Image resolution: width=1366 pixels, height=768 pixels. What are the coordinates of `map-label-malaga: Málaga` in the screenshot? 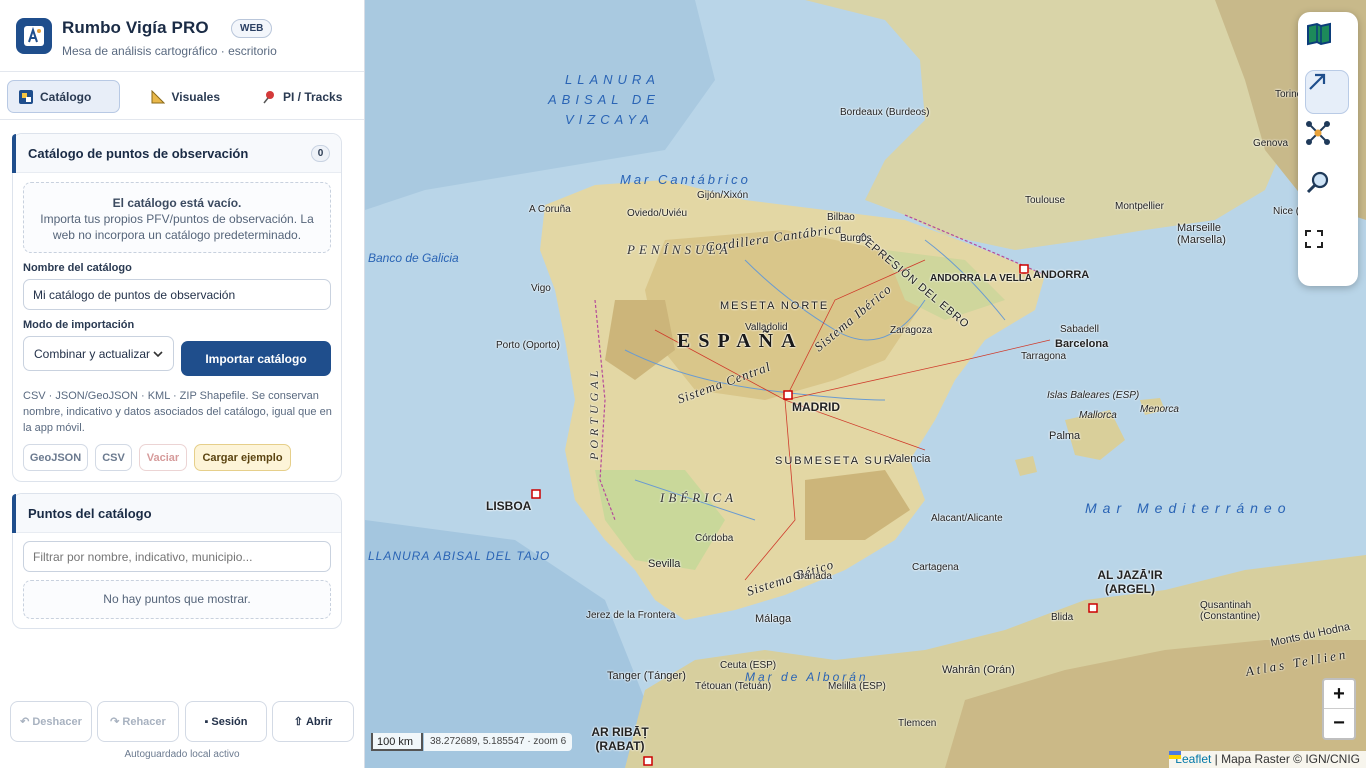 It's located at (773, 619).